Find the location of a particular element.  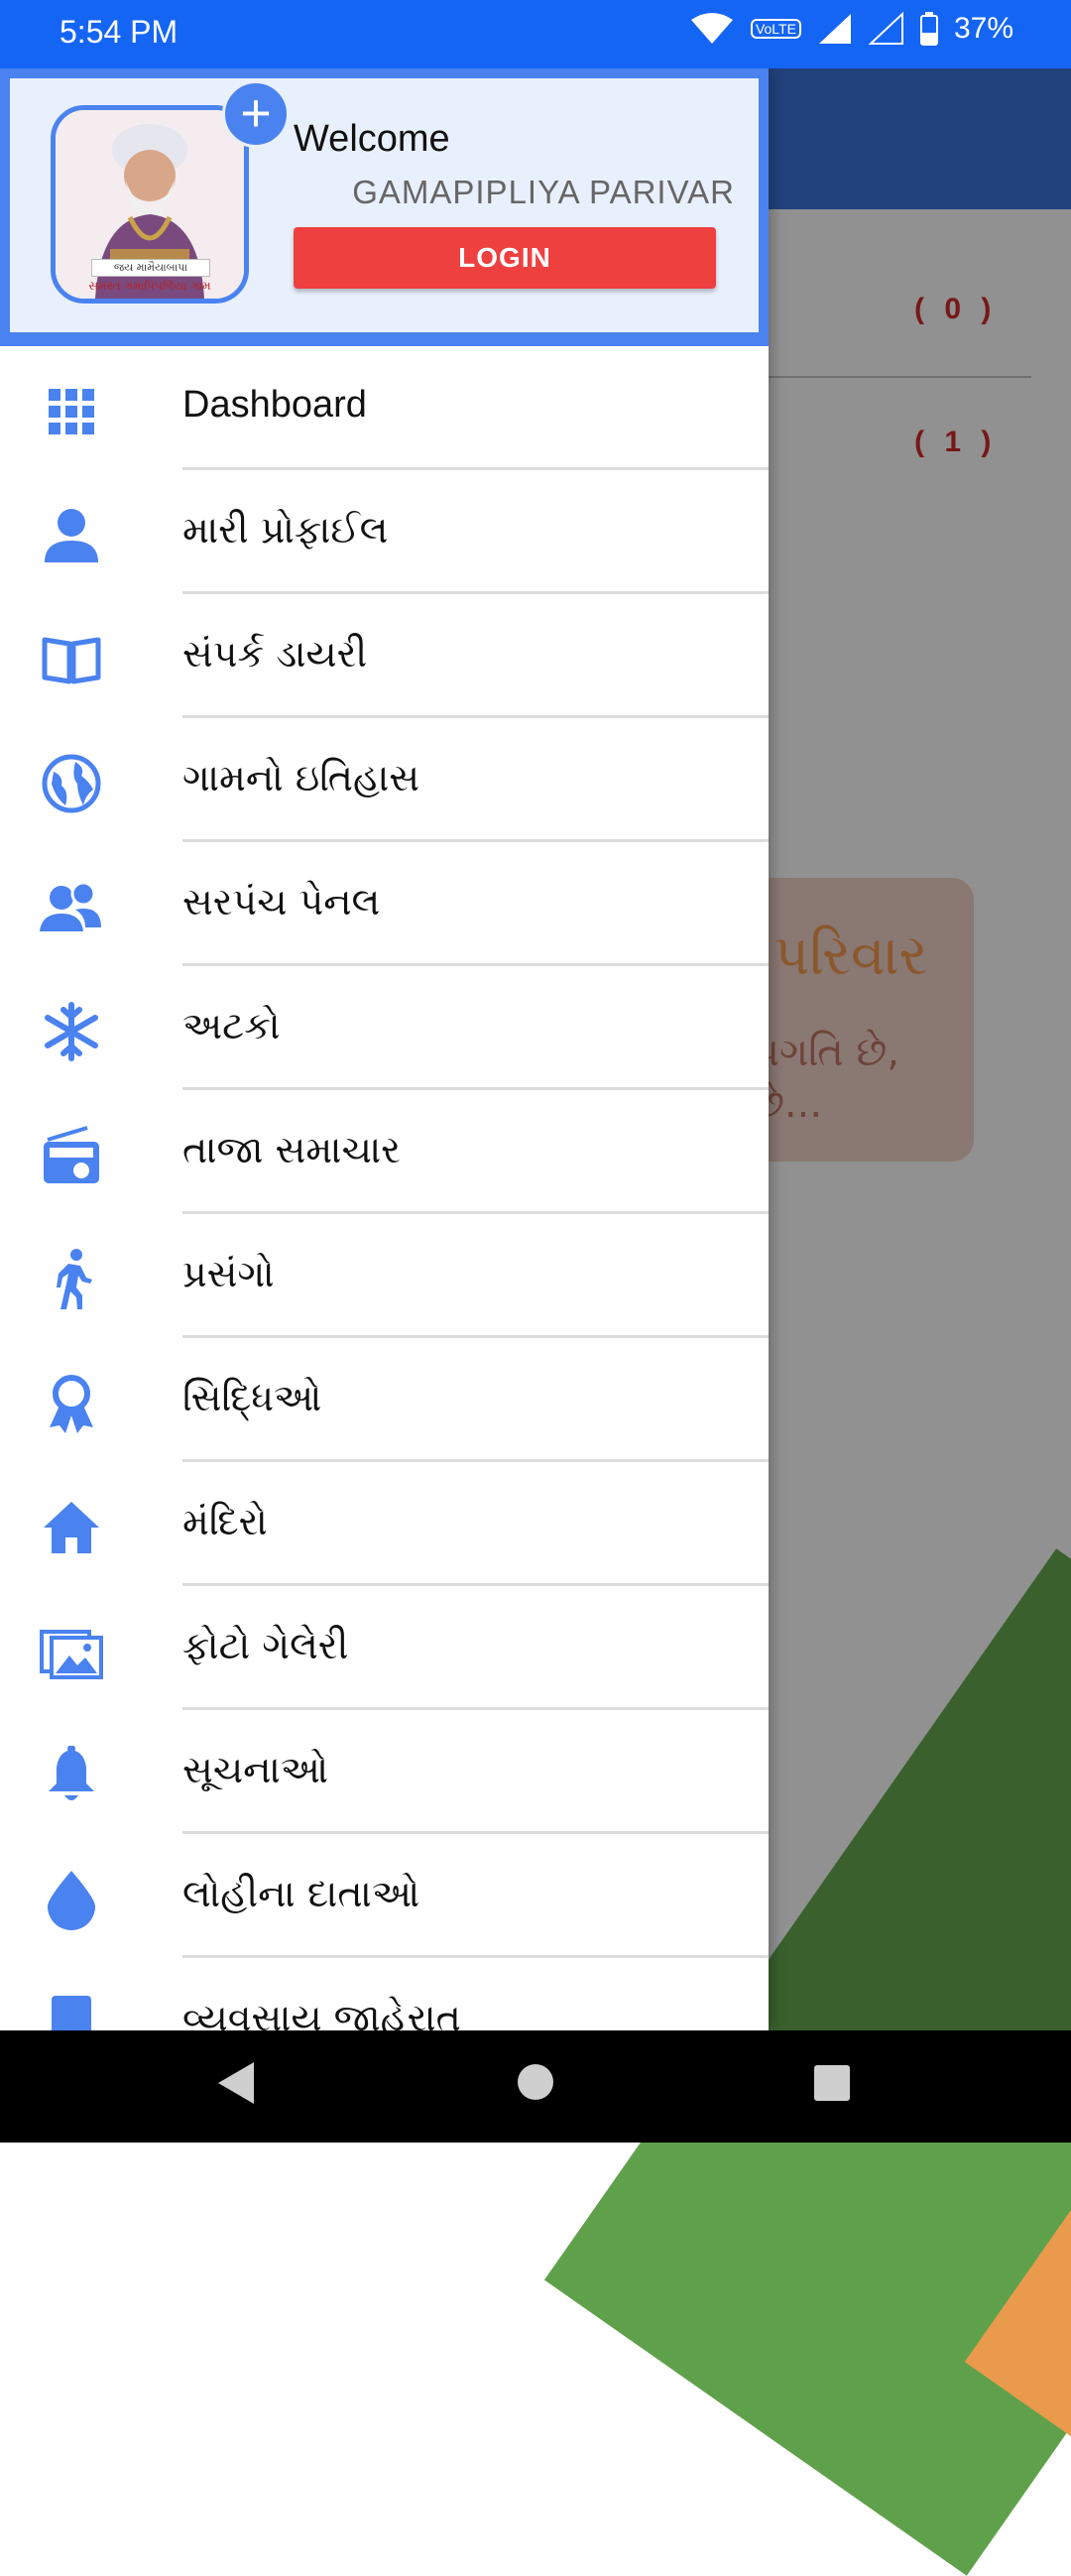

menu-item-events: પ્રસંગો is located at coordinates (384, 1276).